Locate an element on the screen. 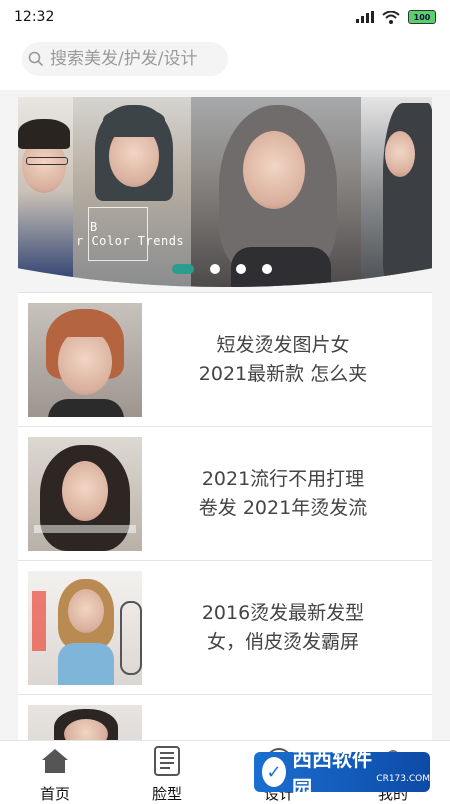  nav-home-label: 首页 is located at coordinates (54, 794).